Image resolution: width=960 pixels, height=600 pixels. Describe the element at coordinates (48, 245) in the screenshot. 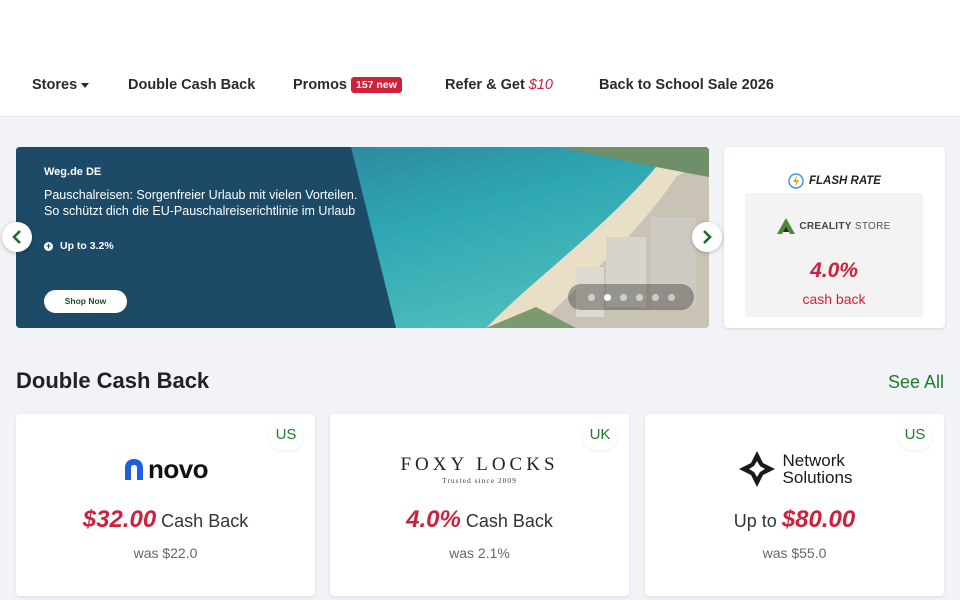

I see `plus-circle-icon: +` at that location.